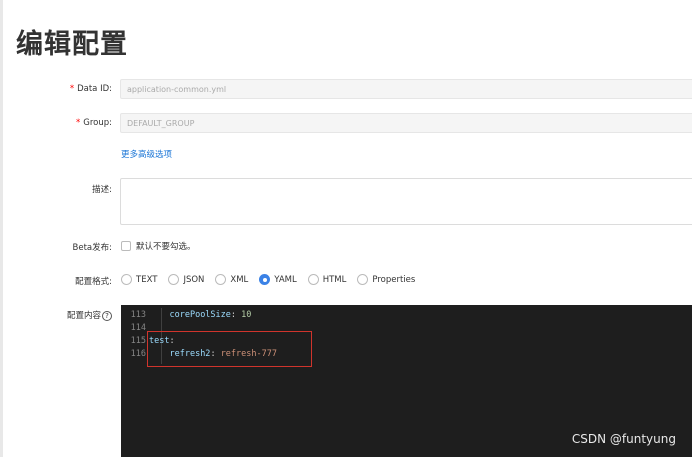  I want to click on page-title: 编辑配置, so click(72, 44).